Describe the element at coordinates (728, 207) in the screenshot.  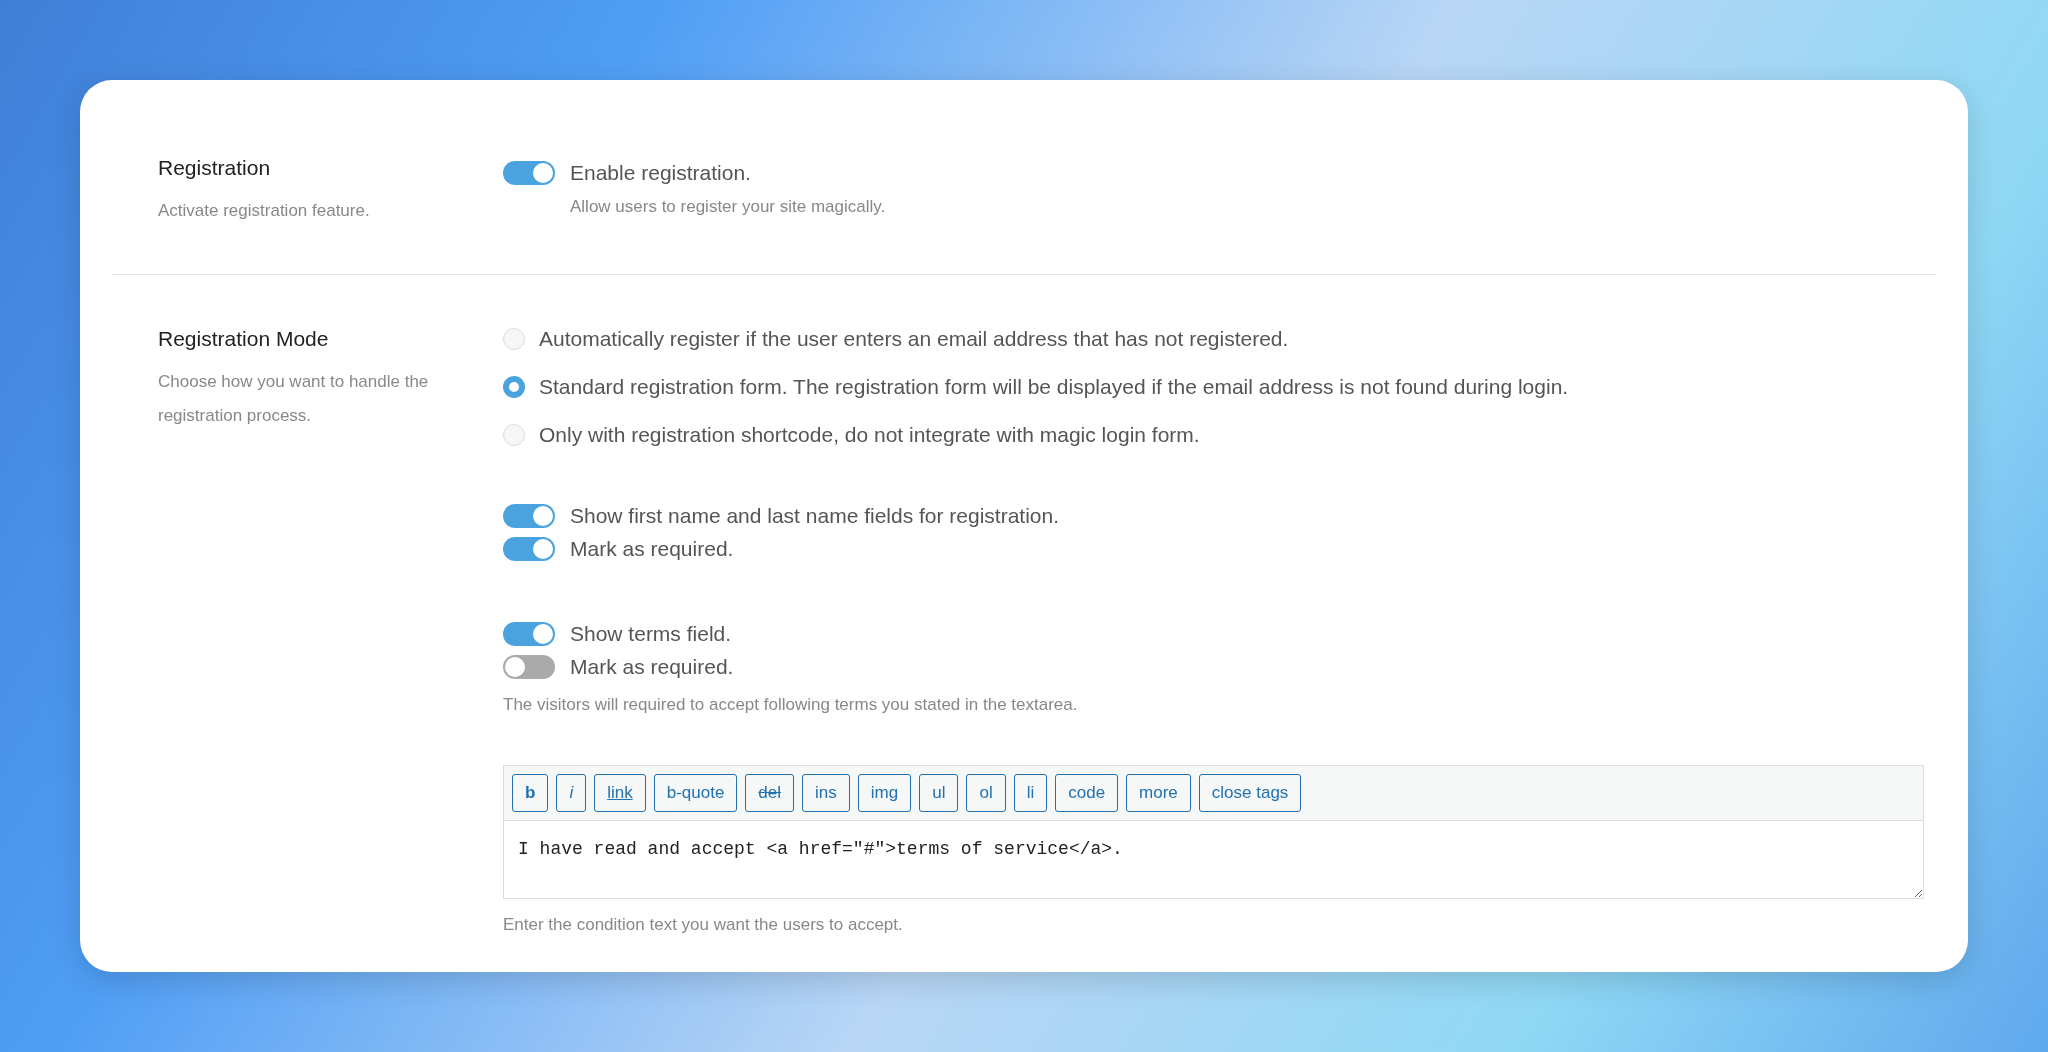
I see `help-text: Allow users to register your site magically.` at that location.